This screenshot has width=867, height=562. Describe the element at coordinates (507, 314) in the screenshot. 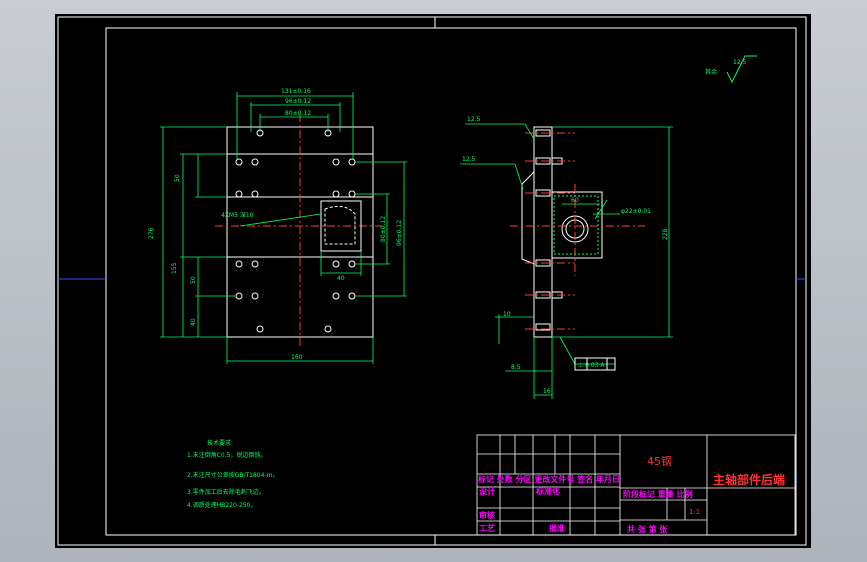

I see `dim-10: 10` at that location.